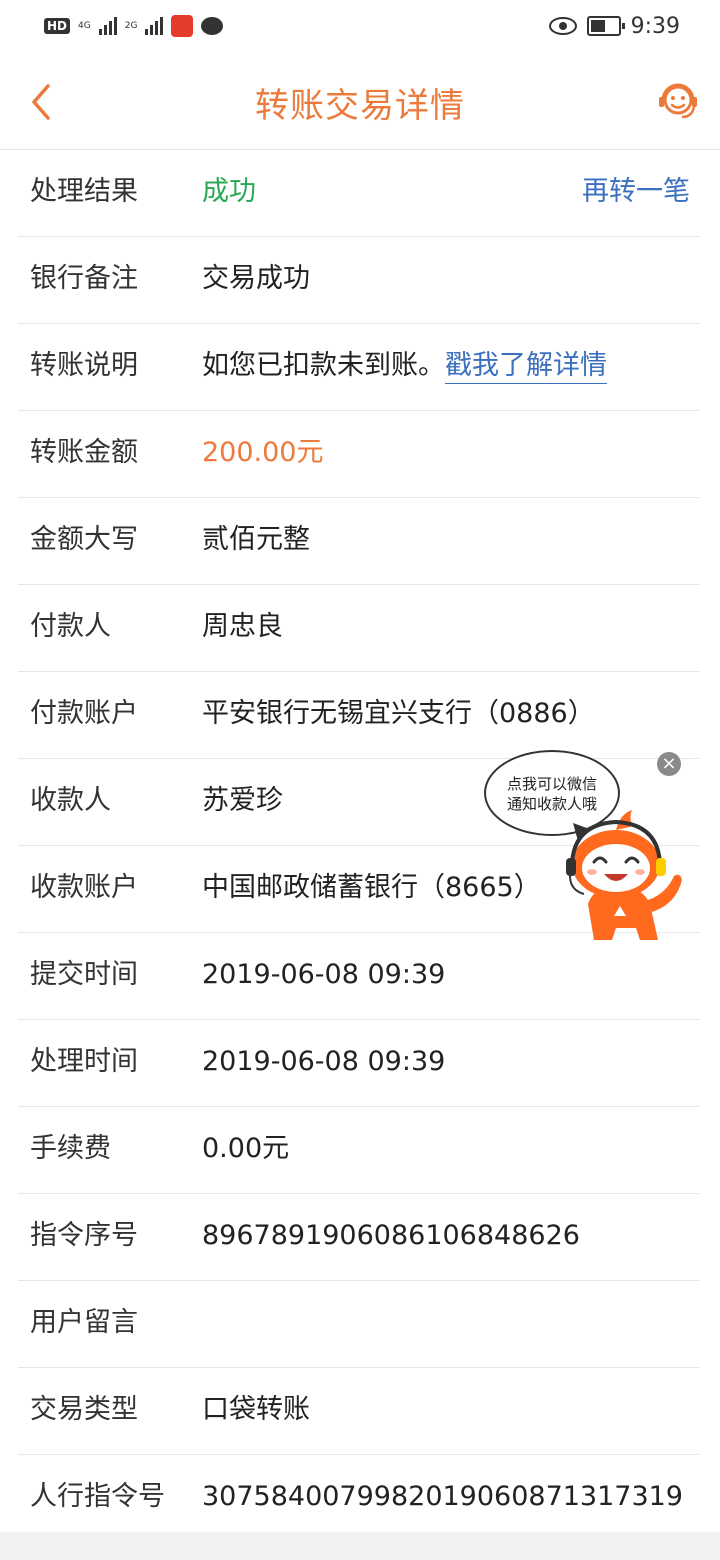  What do you see at coordinates (359, 1411) in the screenshot?
I see `row-type: 交易类型 口袋转账` at bounding box center [359, 1411].